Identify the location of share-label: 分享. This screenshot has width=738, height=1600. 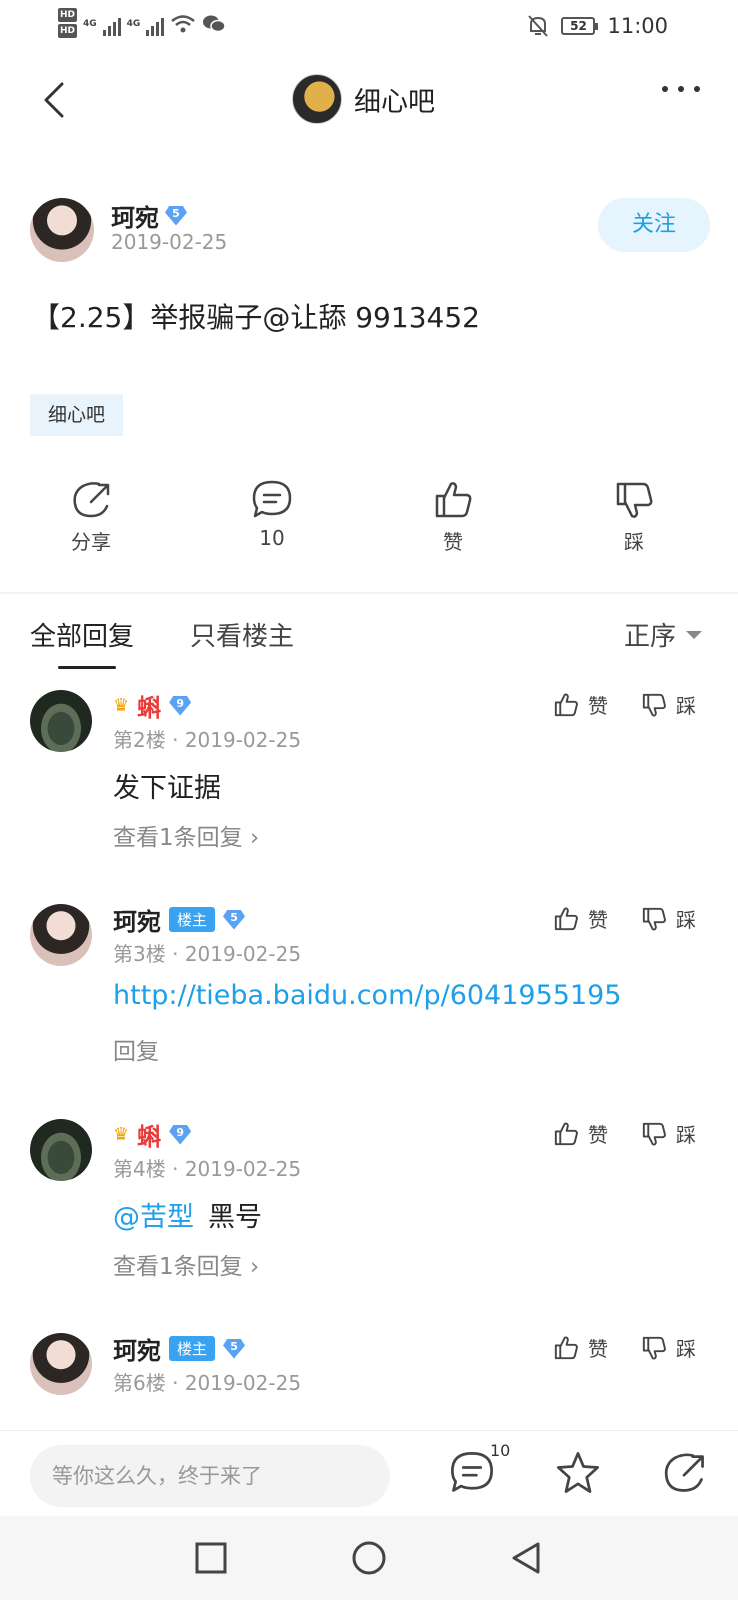
(91, 542).